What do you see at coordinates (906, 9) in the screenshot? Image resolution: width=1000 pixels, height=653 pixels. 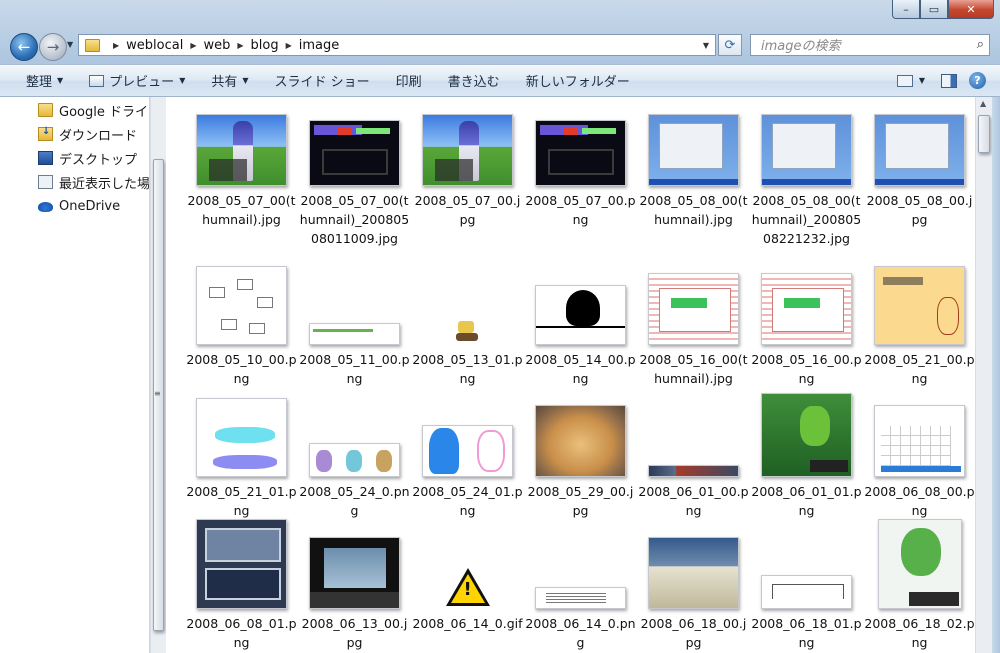 I see `minimize-button: –` at bounding box center [906, 9].